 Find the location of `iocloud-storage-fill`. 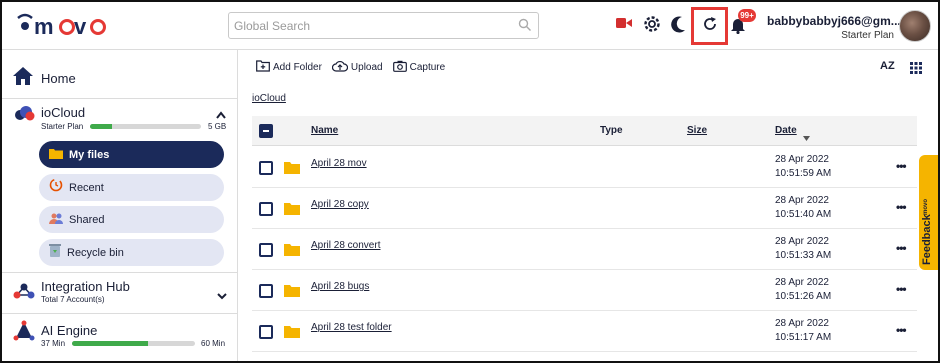

iocloud-storage-fill is located at coordinates (101, 126).